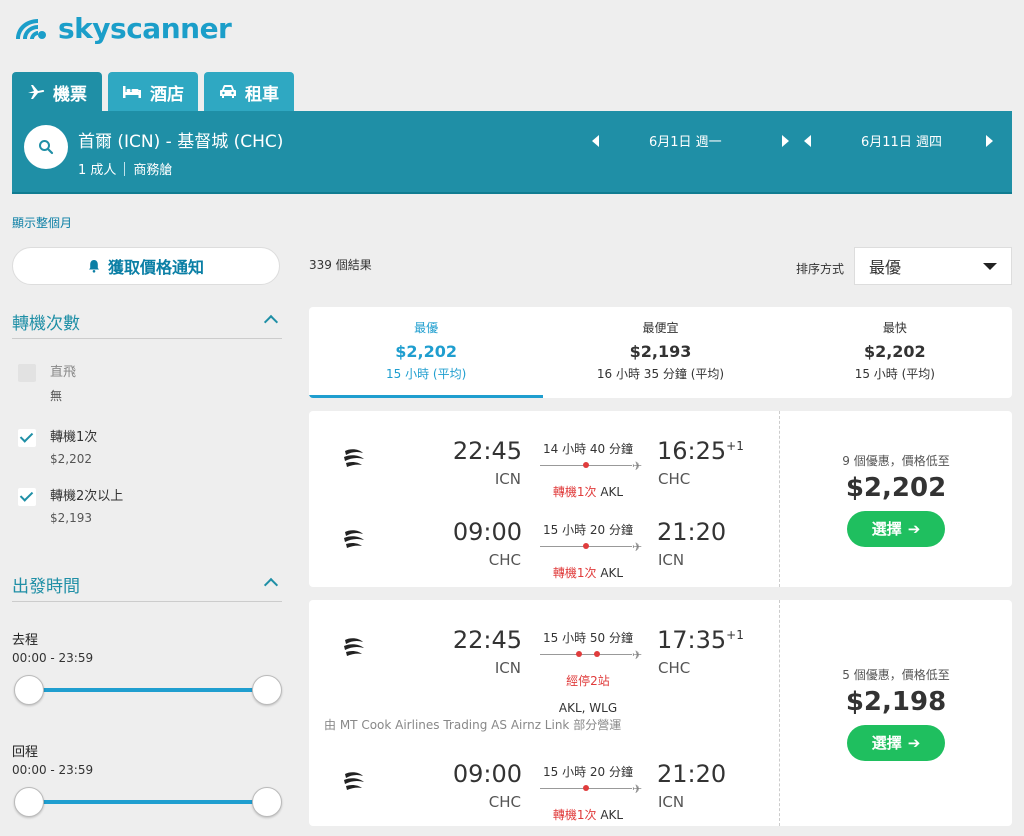  I want to click on stops-option-direct: 直飛 無, so click(47, 384).